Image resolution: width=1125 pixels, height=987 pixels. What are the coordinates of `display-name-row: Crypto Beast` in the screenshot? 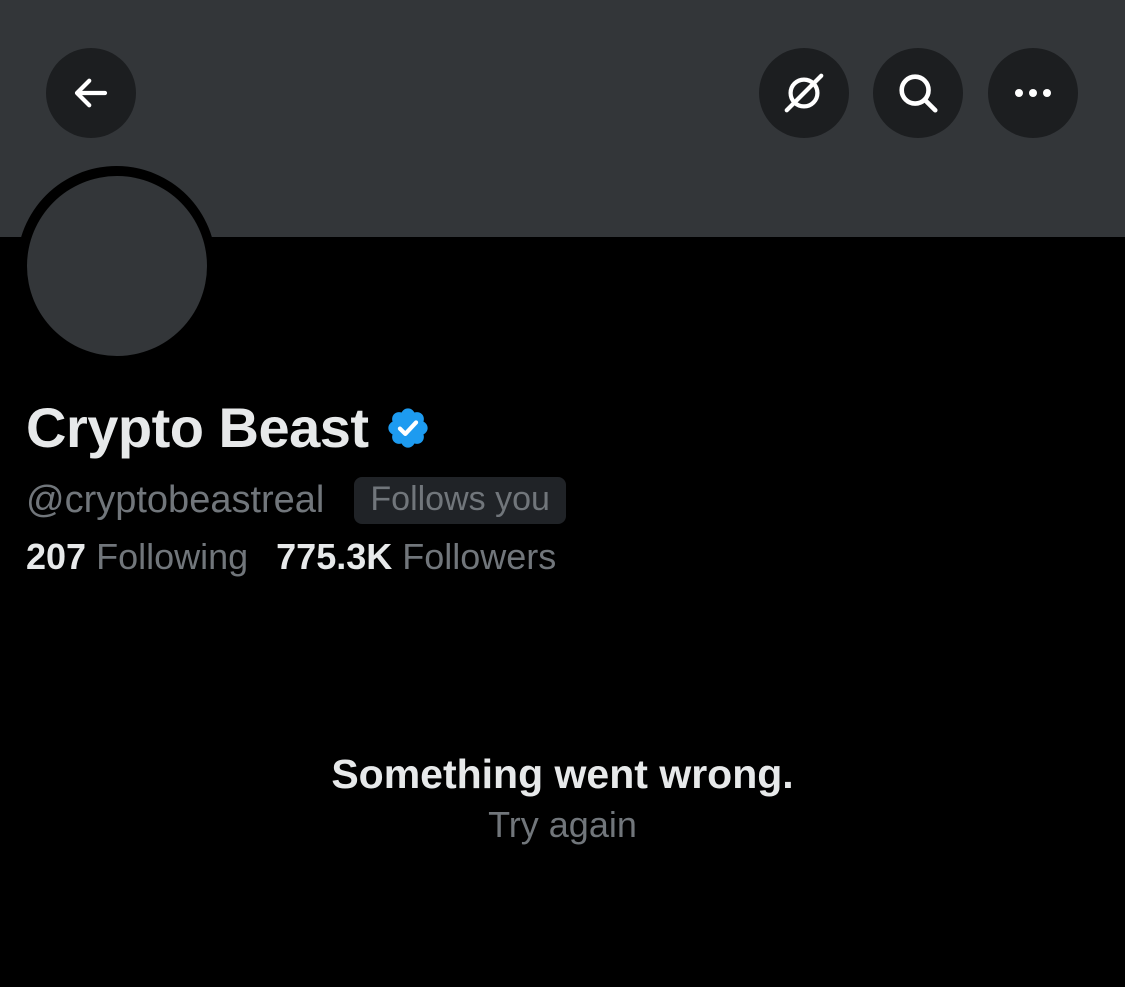 It's located at (228, 427).